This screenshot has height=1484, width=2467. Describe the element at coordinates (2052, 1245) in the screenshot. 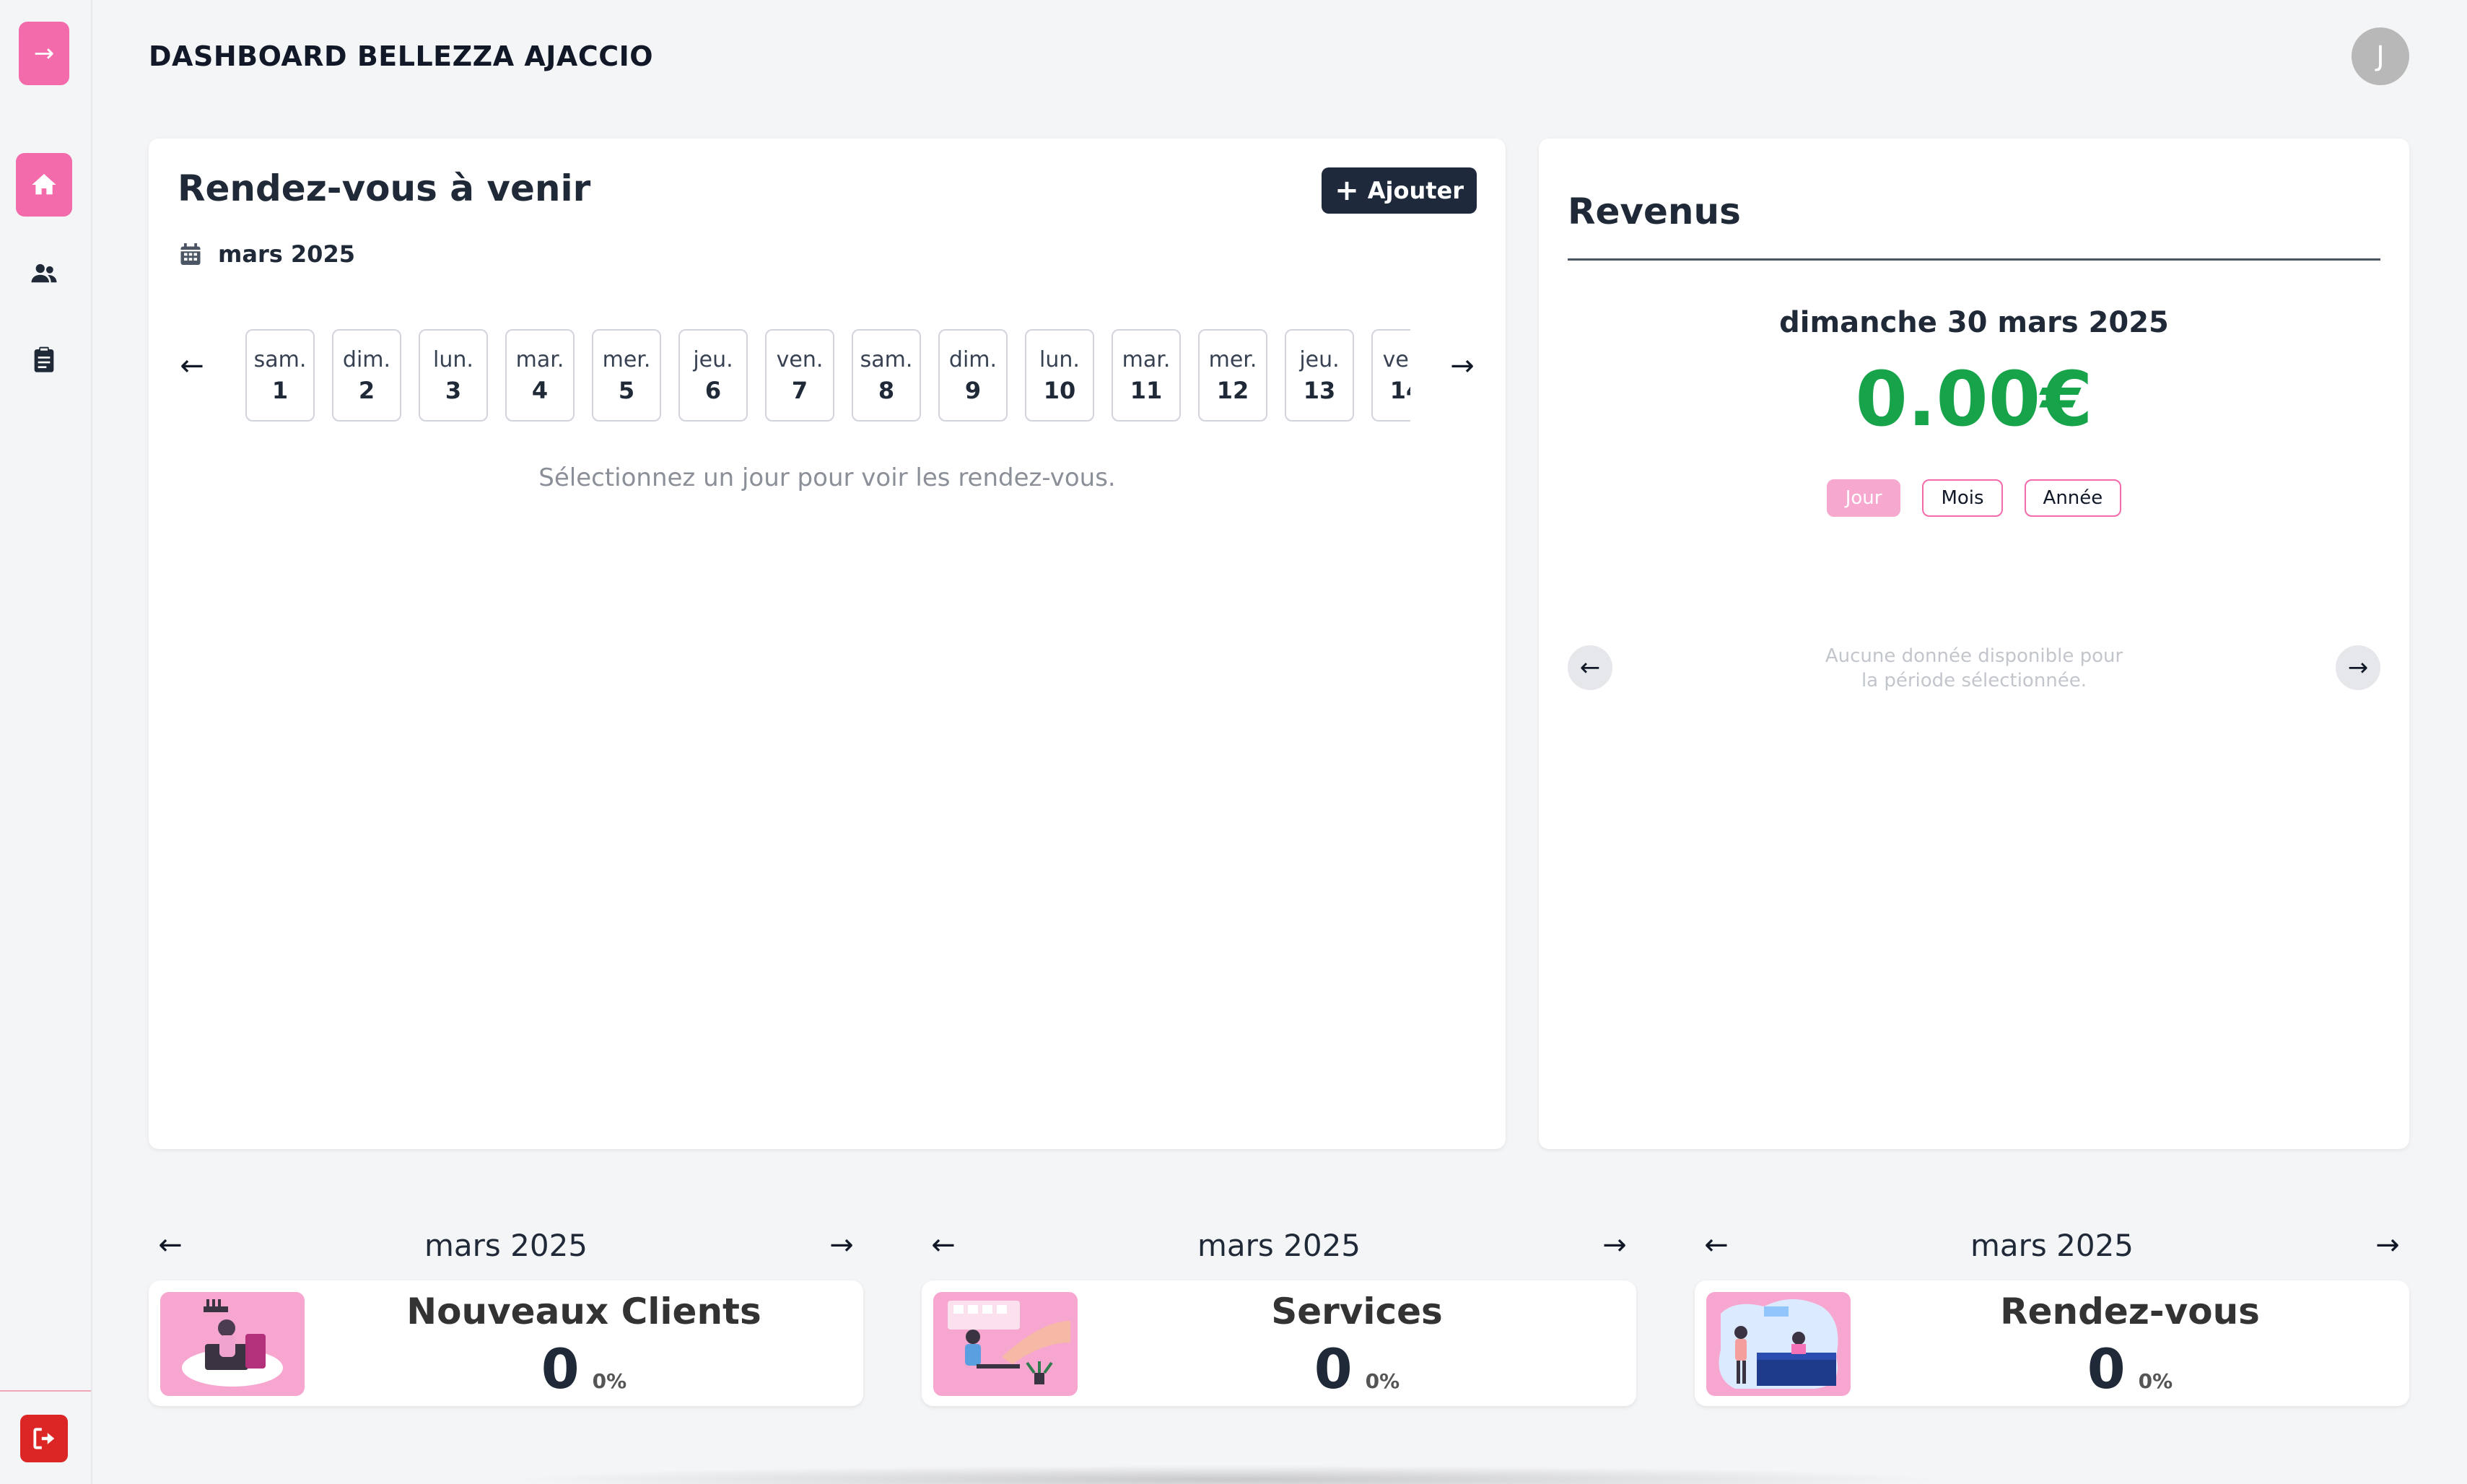

I see `stat-month-nav-appointments: ← mars 2025 →` at that location.